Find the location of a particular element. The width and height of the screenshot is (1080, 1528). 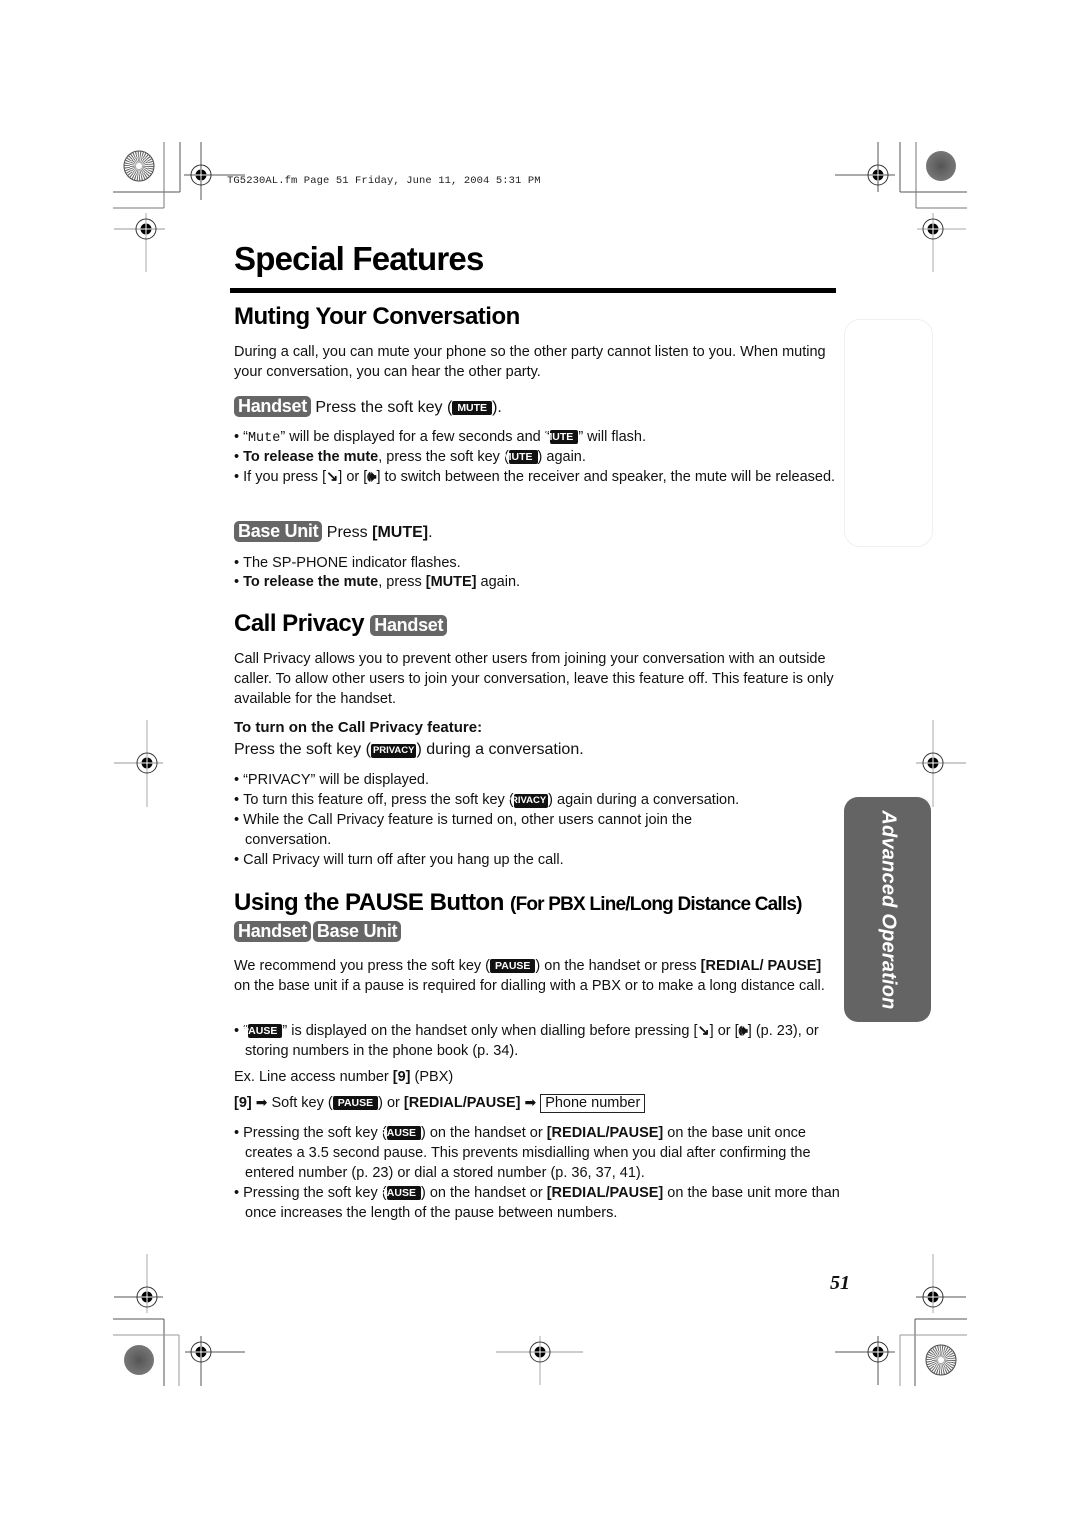

page-number: 51 is located at coordinates (840, 1283).